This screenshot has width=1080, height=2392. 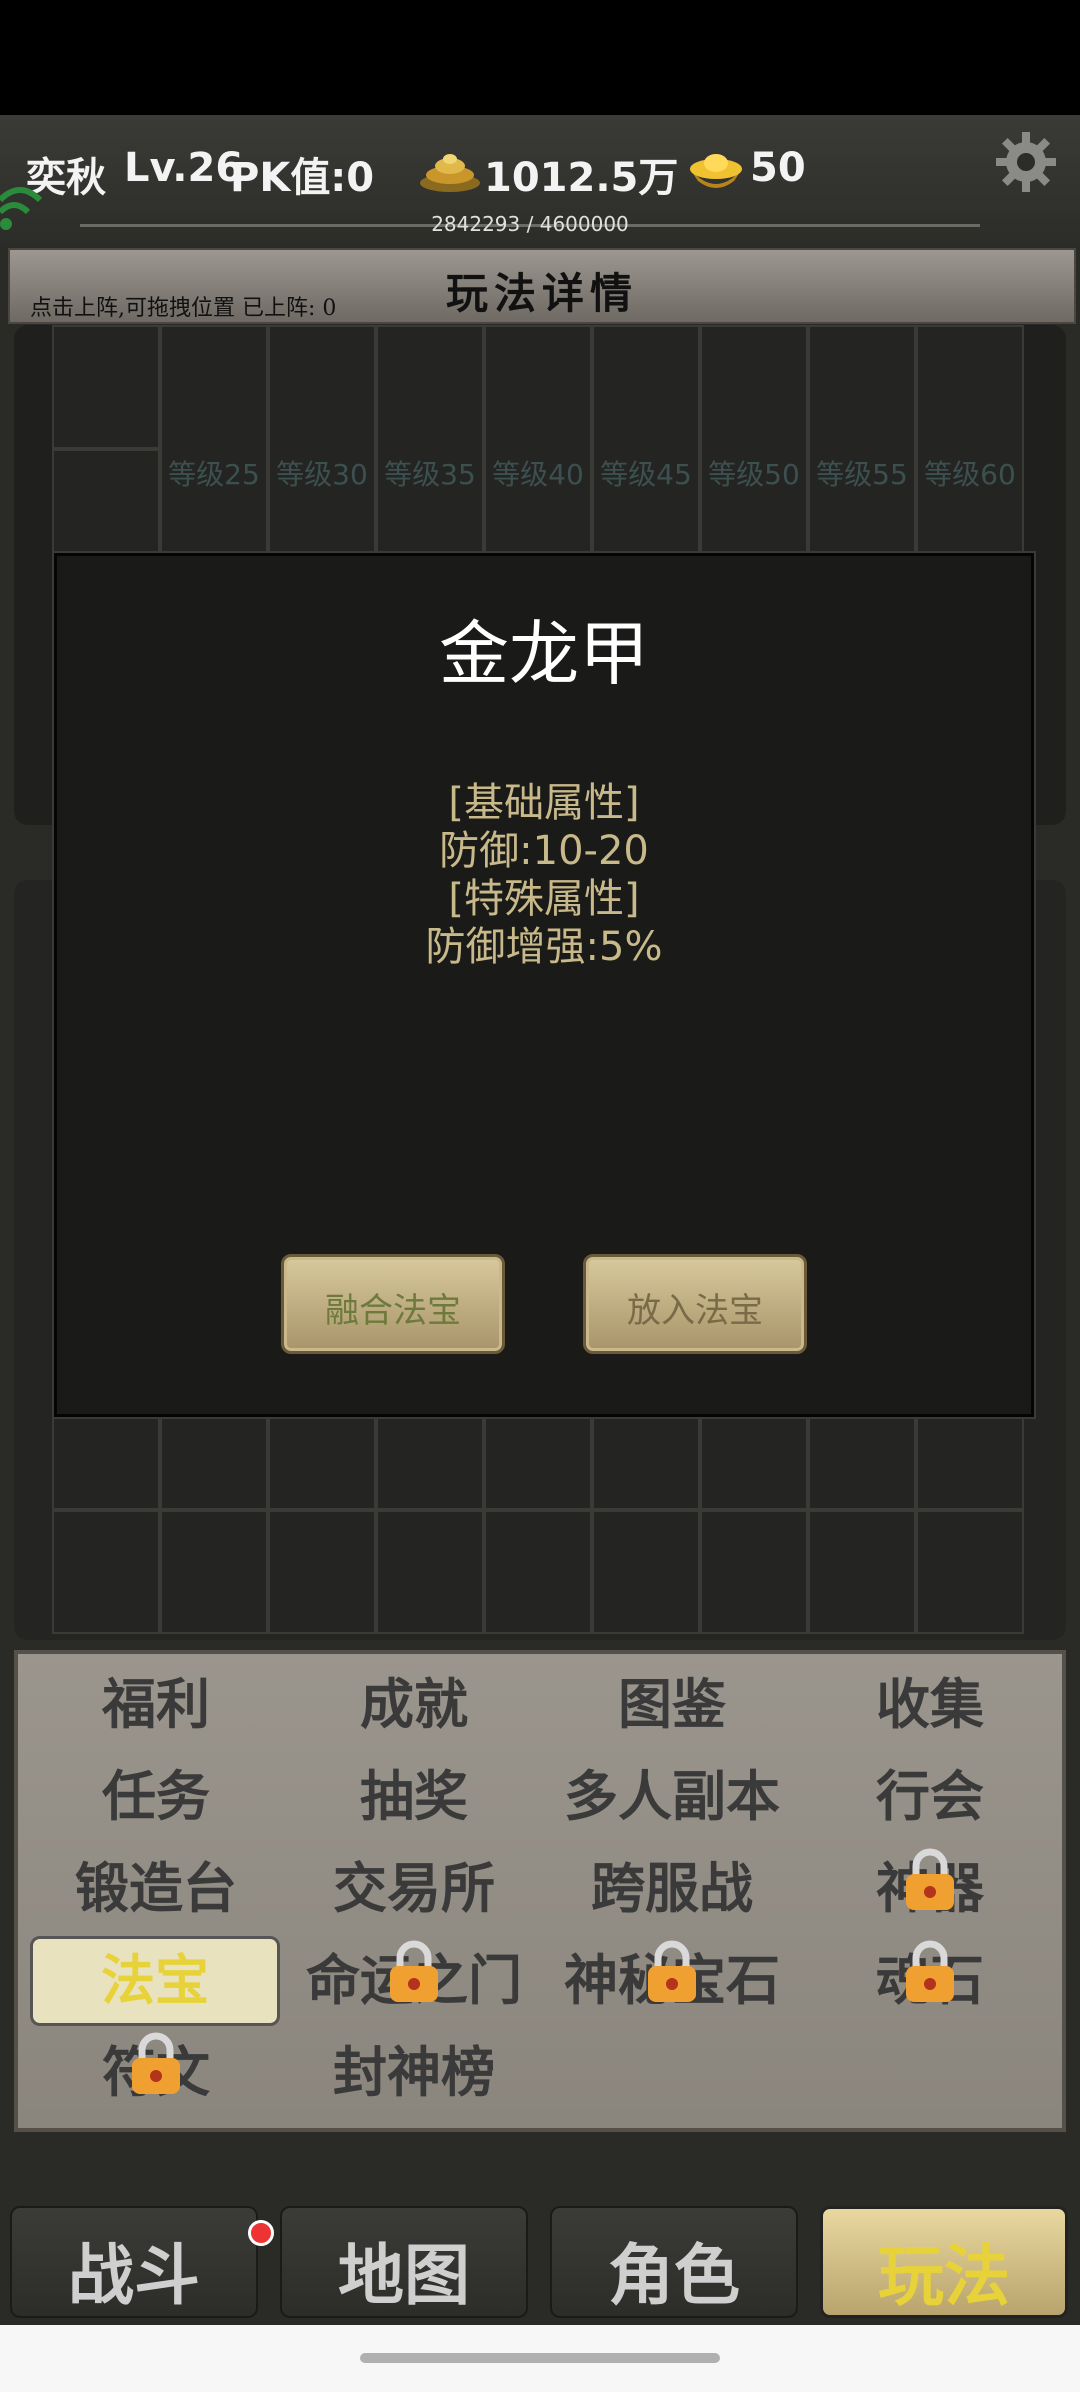 I want to click on panel-title-bar: 玩法详情 点击上阵,可拖拽位置 已上阵: 0, so click(x=542, y=286).